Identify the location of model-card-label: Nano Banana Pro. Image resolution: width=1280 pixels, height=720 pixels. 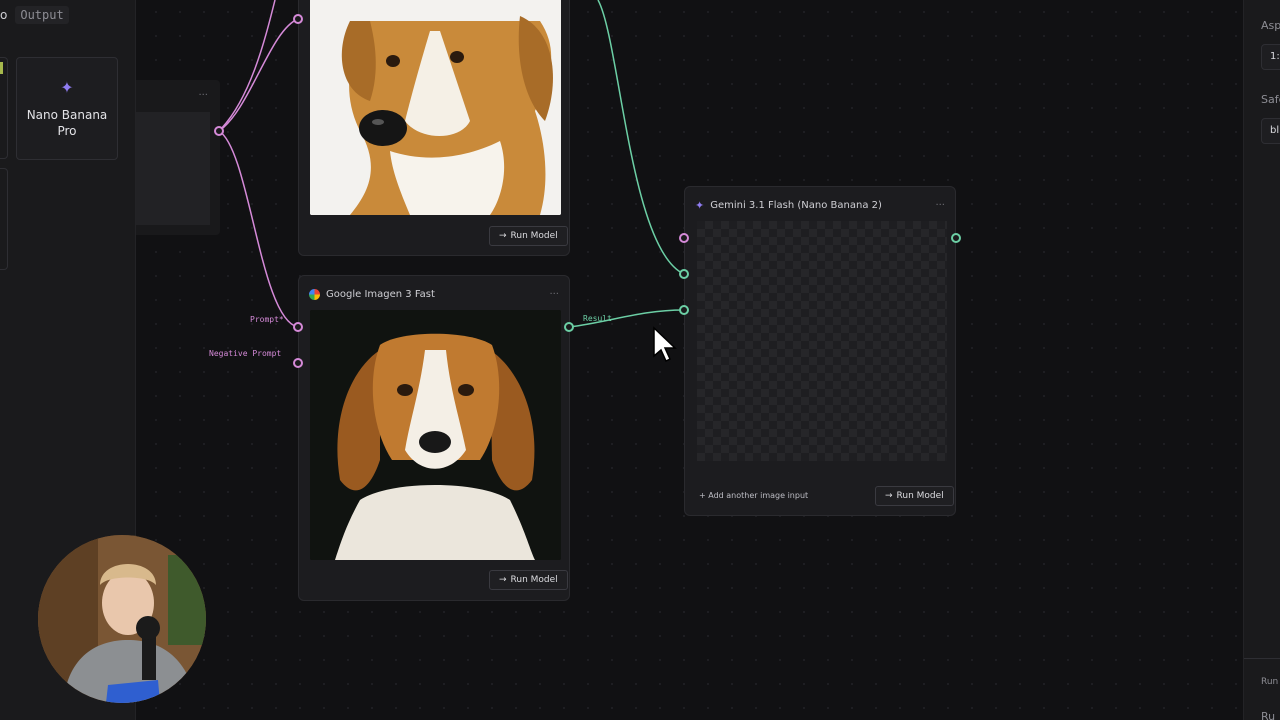
(67, 123).